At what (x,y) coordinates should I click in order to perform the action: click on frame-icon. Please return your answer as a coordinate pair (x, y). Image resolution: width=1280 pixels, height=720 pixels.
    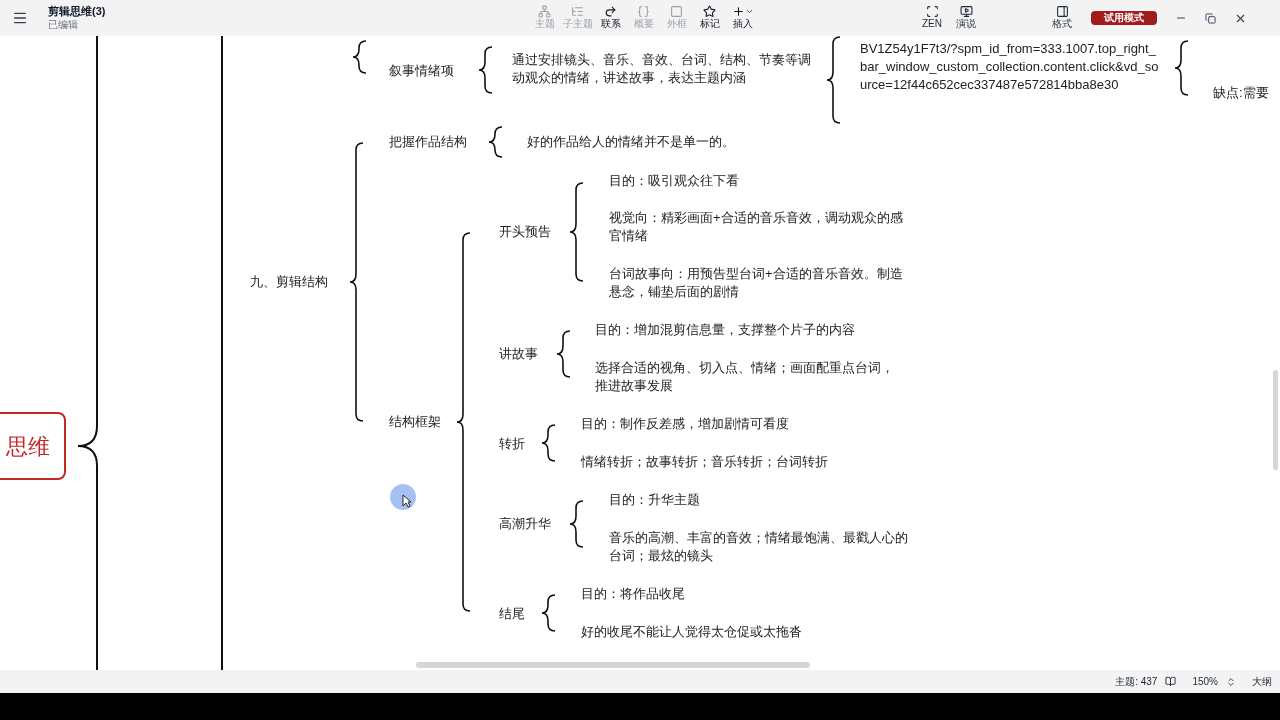
    Looking at the image, I should click on (676, 12).